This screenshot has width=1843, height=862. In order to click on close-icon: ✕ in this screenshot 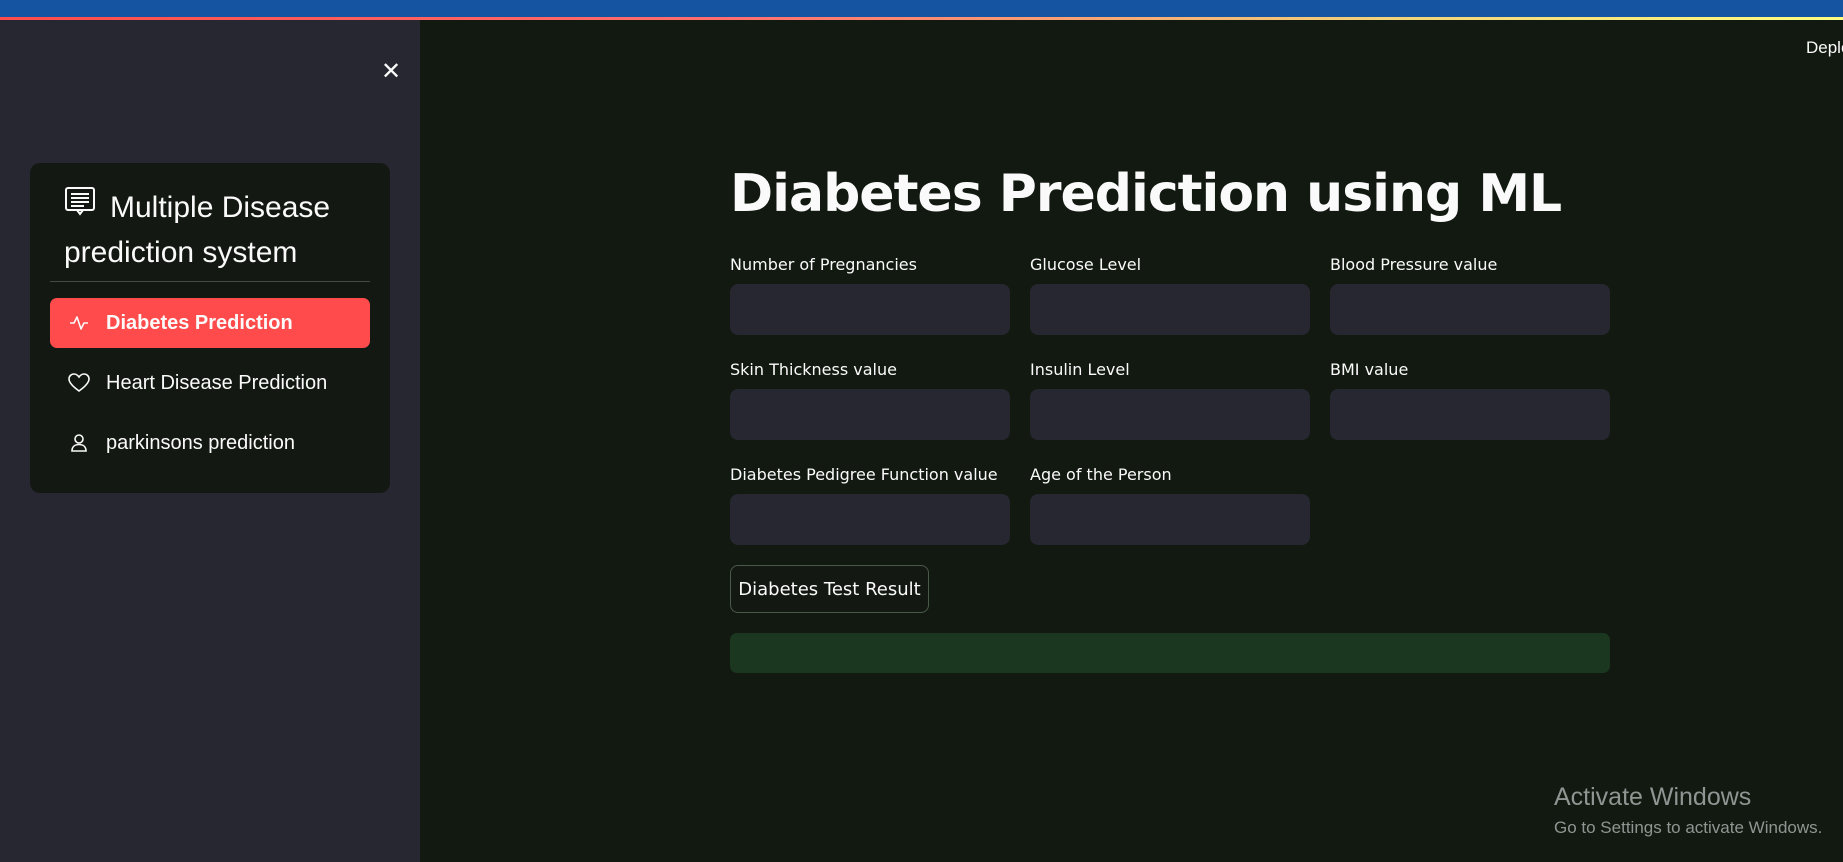, I will do `click(391, 71)`.